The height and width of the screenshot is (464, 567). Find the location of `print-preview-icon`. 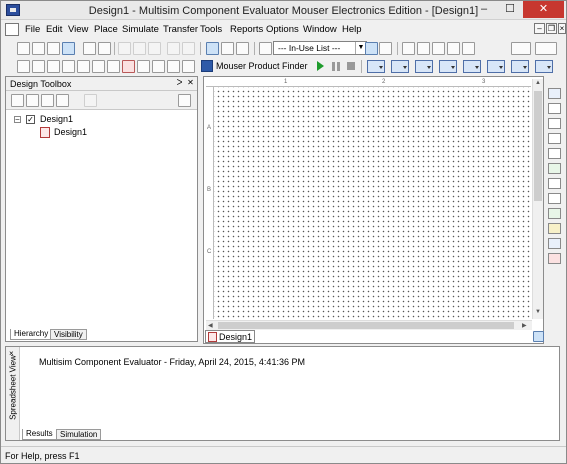

print-preview-icon is located at coordinates (104, 48).